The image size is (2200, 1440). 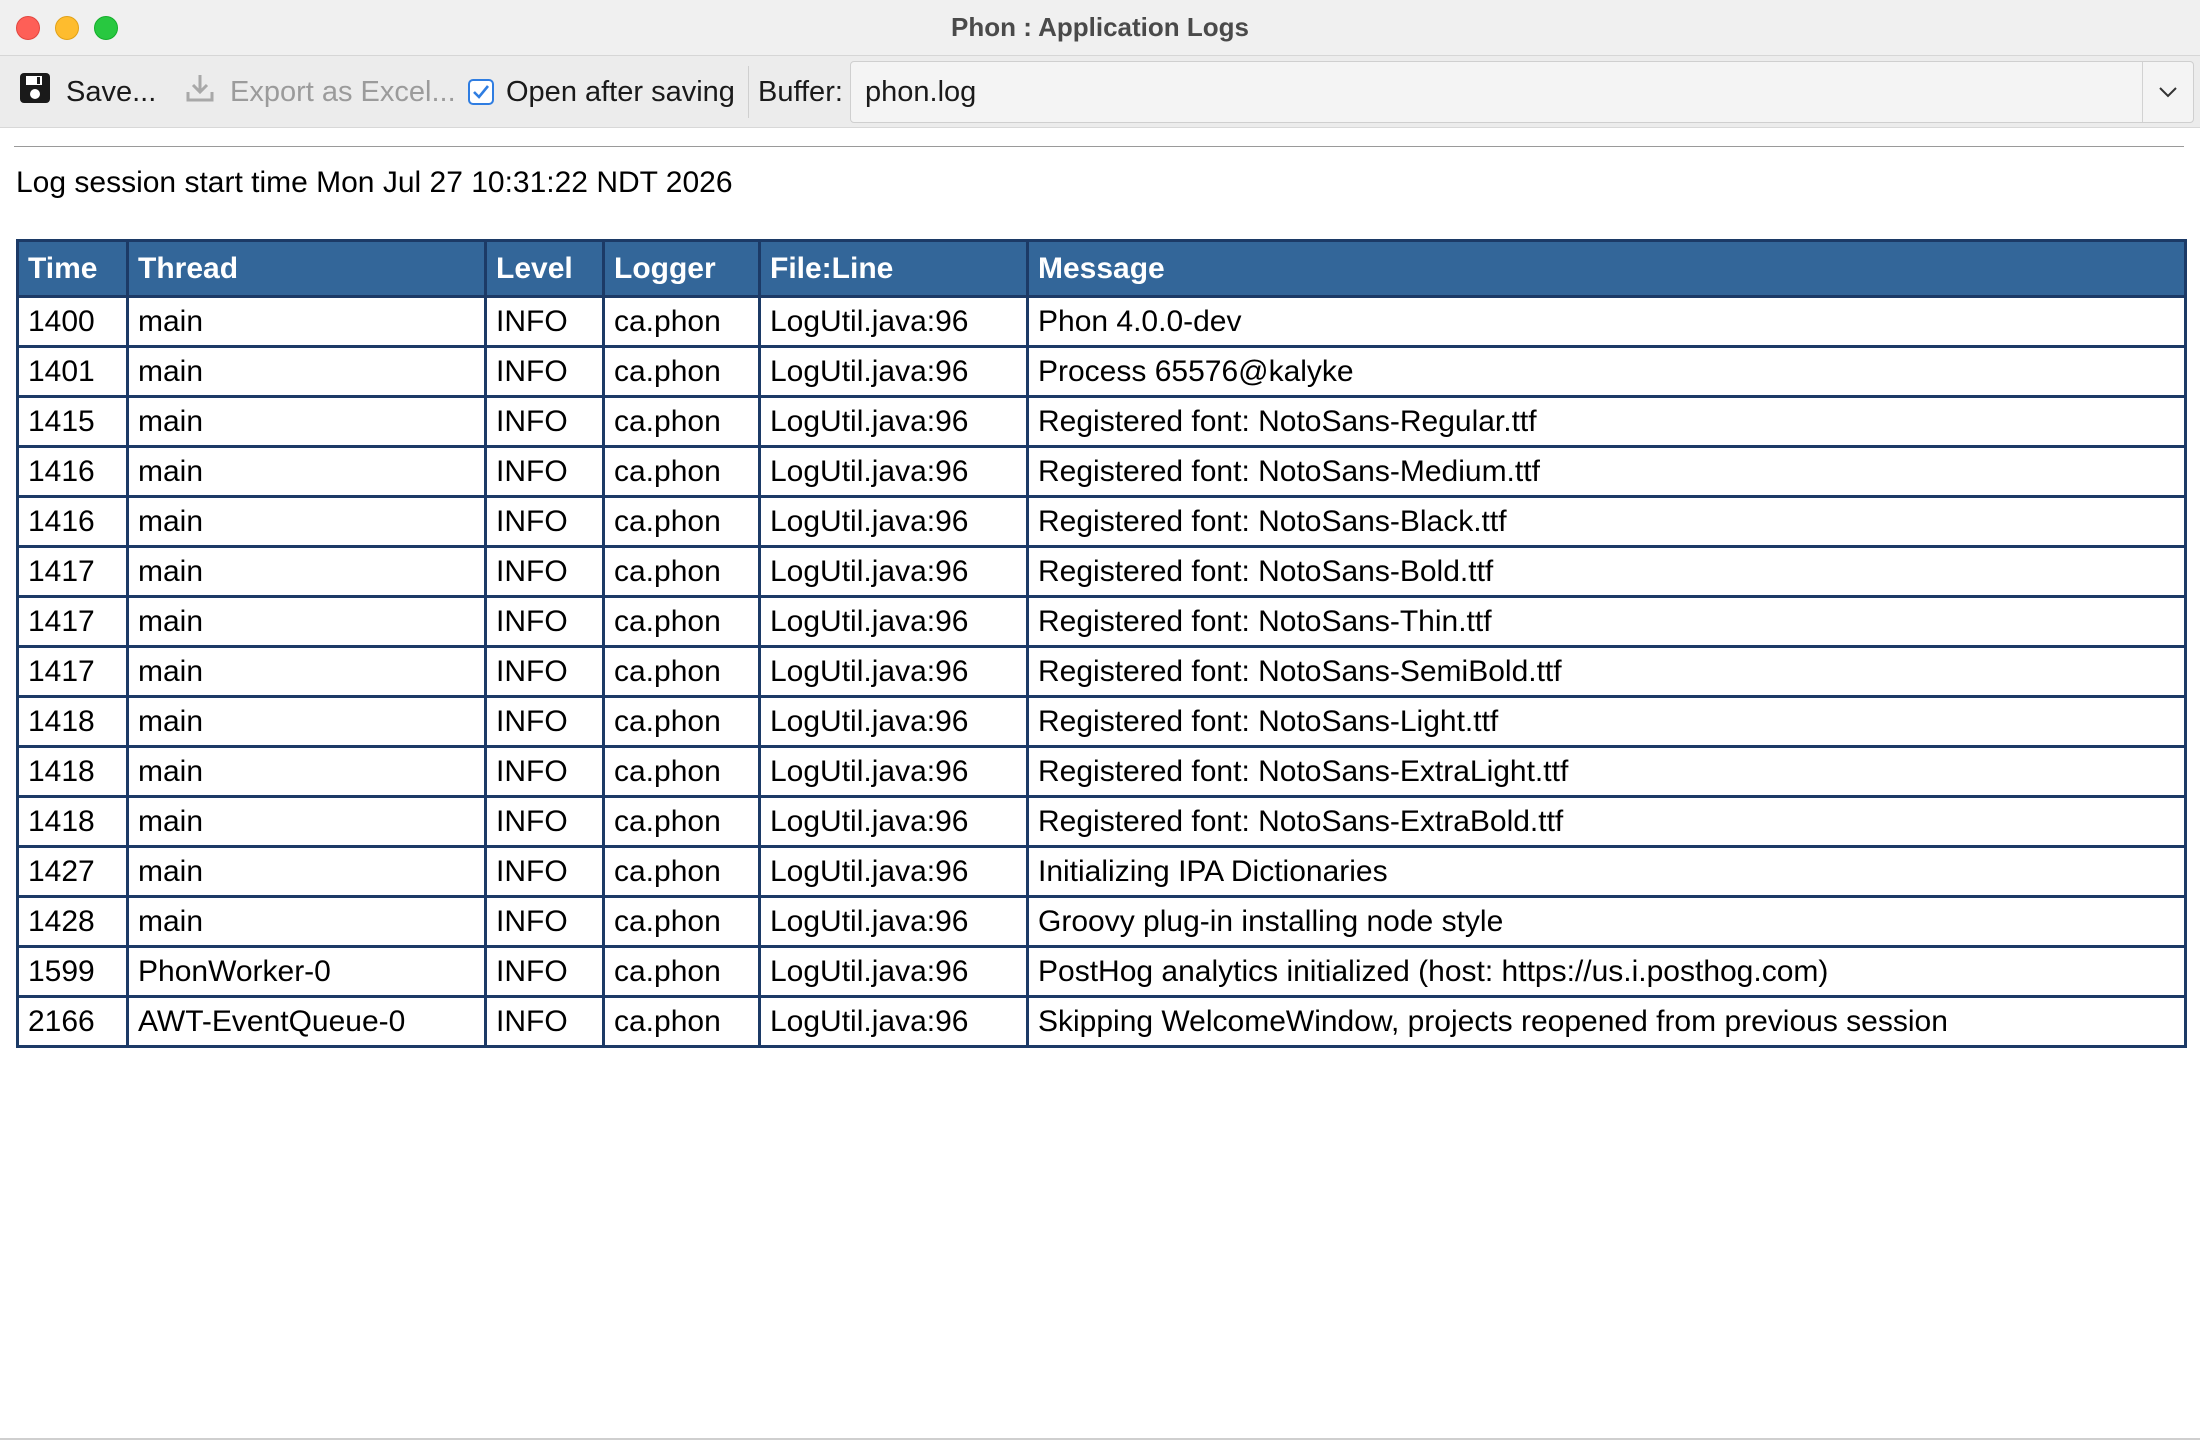 What do you see at coordinates (1606, 821) in the screenshot?
I see `log-cell-message: Registered font: NotoSans-ExtraBold.ttf` at bounding box center [1606, 821].